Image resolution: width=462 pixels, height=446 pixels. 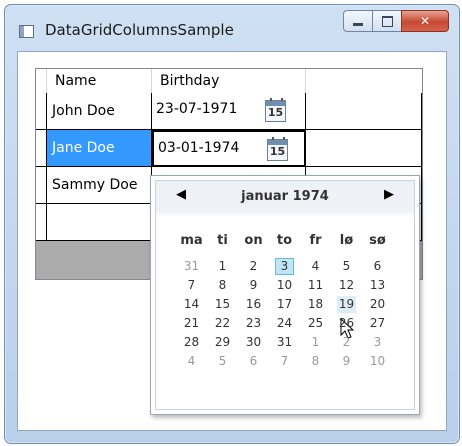 What do you see at coordinates (315, 304) in the screenshot?
I see `calendar-day: 18` at bounding box center [315, 304].